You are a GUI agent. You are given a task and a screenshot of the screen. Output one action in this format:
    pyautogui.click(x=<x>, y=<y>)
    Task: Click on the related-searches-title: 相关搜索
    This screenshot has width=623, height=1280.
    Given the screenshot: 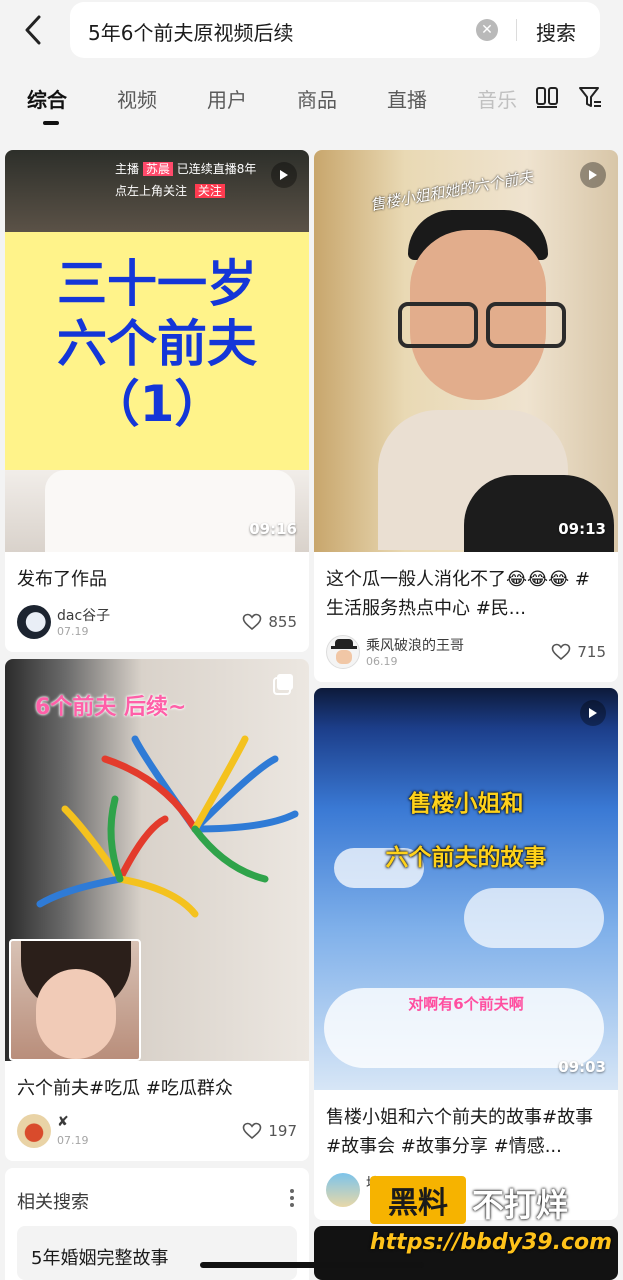 What is the action you would take?
    pyautogui.click(x=53, y=1202)
    